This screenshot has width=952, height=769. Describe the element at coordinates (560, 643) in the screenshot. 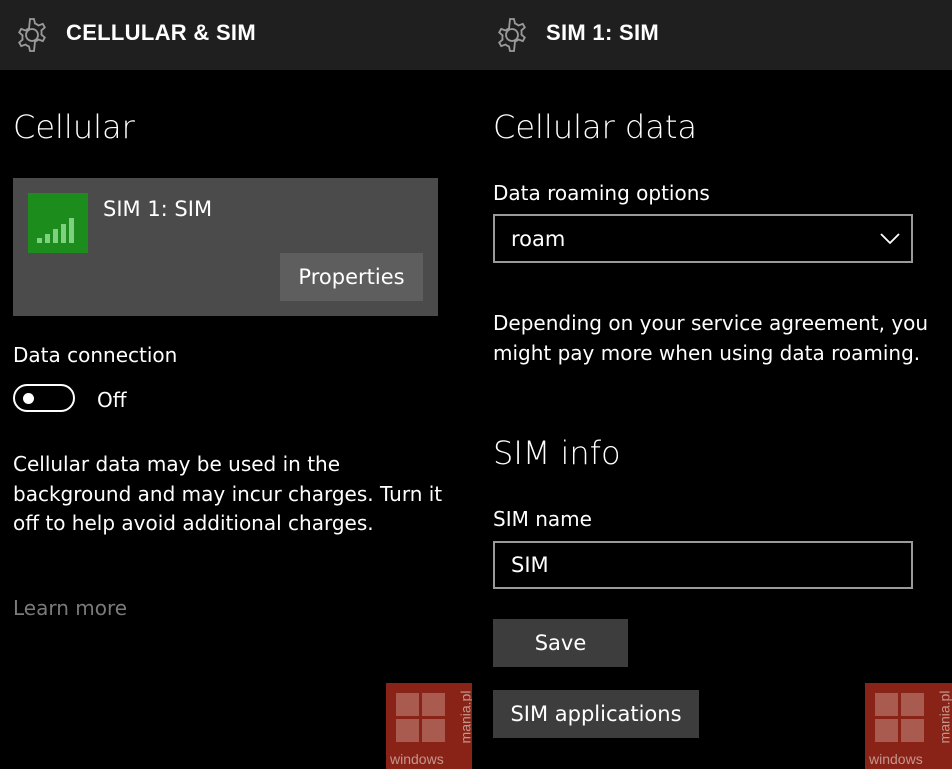

I see `save-button: Save` at that location.